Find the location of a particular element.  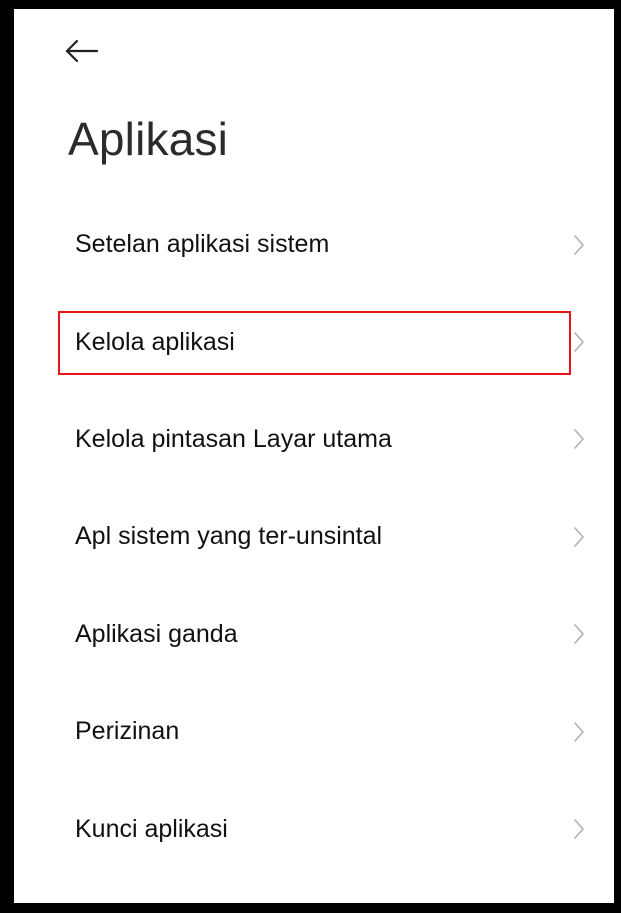

menu-item-label: Perizinan is located at coordinates (127, 731).